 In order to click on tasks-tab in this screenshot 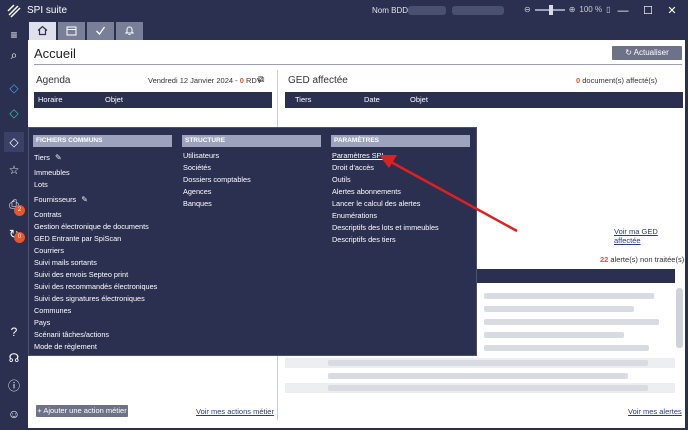, I will do `click(100, 31)`.